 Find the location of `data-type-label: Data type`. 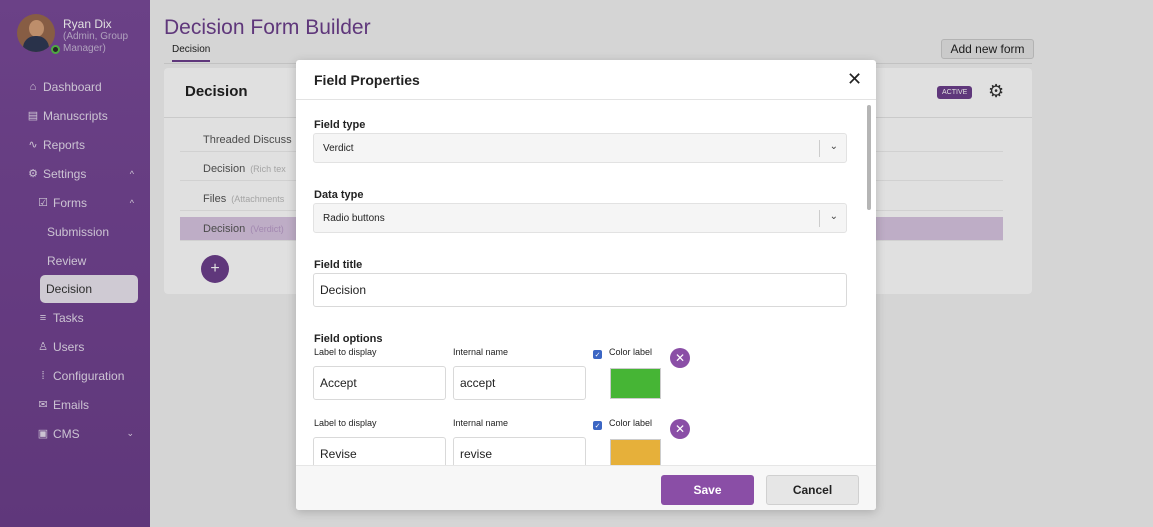

data-type-label: Data type is located at coordinates (339, 195).